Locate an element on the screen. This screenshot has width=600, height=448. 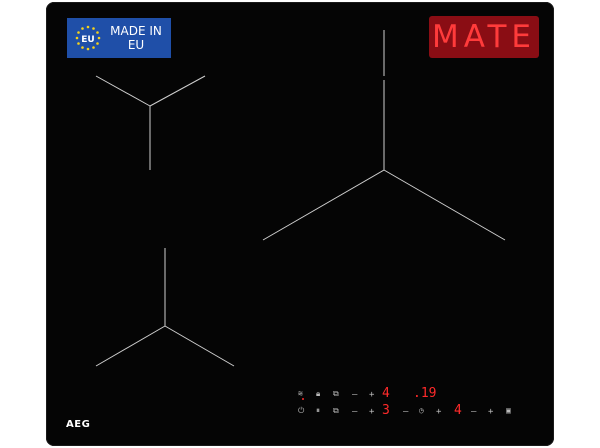
pause-icon: ⏸ is located at coordinates (318, 411).